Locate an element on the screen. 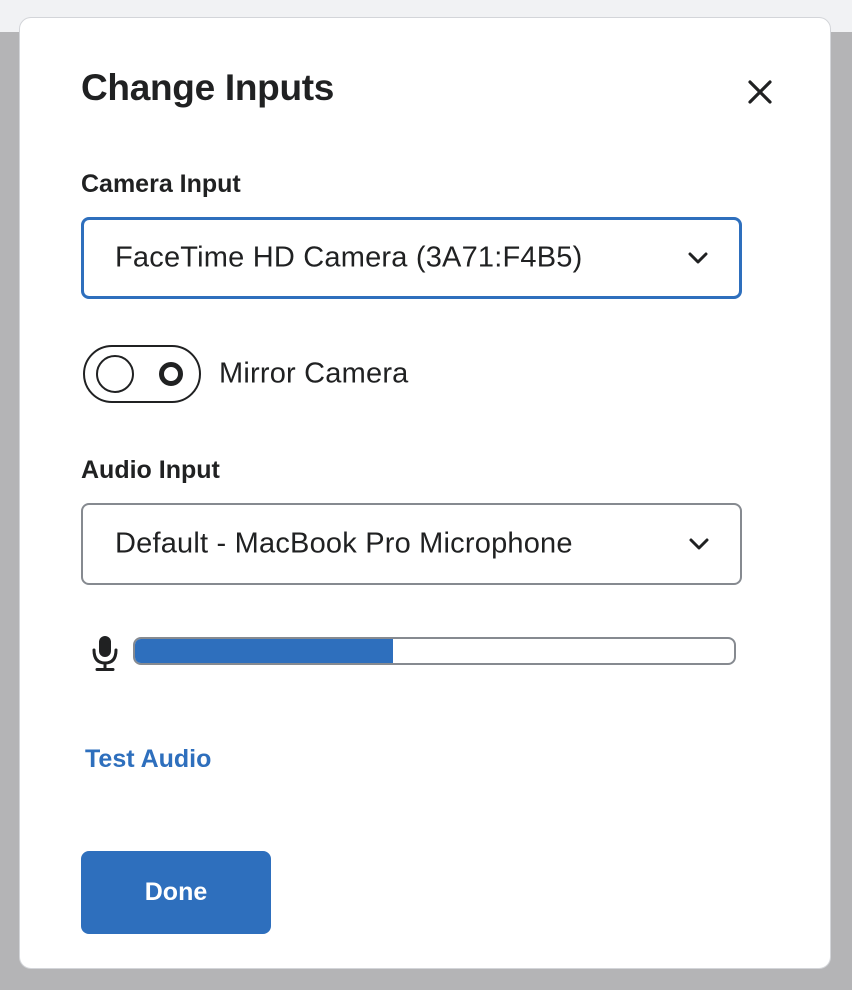 Image resolution: width=852 pixels, height=990 pixels. test-audio-link: Test Audio is located at coordinates (148, 759).